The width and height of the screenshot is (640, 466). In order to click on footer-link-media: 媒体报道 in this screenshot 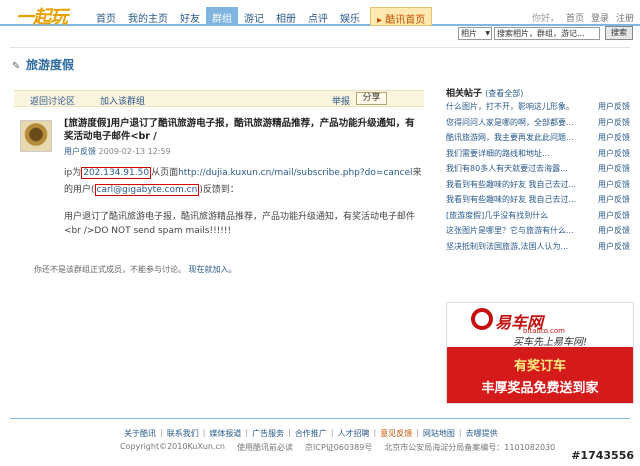, I will do `click(225, 433)`.